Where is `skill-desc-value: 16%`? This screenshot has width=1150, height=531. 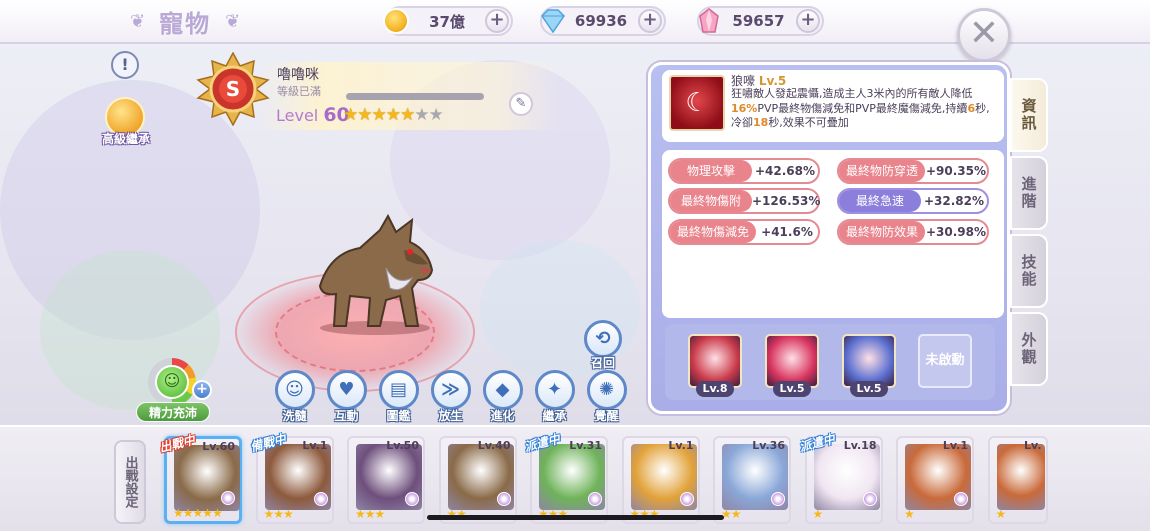
skill-desc-value: 16% is located at coordinates (744, 108).